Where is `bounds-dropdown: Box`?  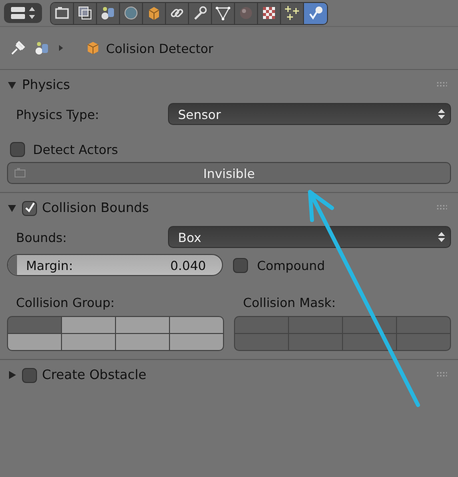 bounds-dropdown: Box is located at coordinates (309, 237).